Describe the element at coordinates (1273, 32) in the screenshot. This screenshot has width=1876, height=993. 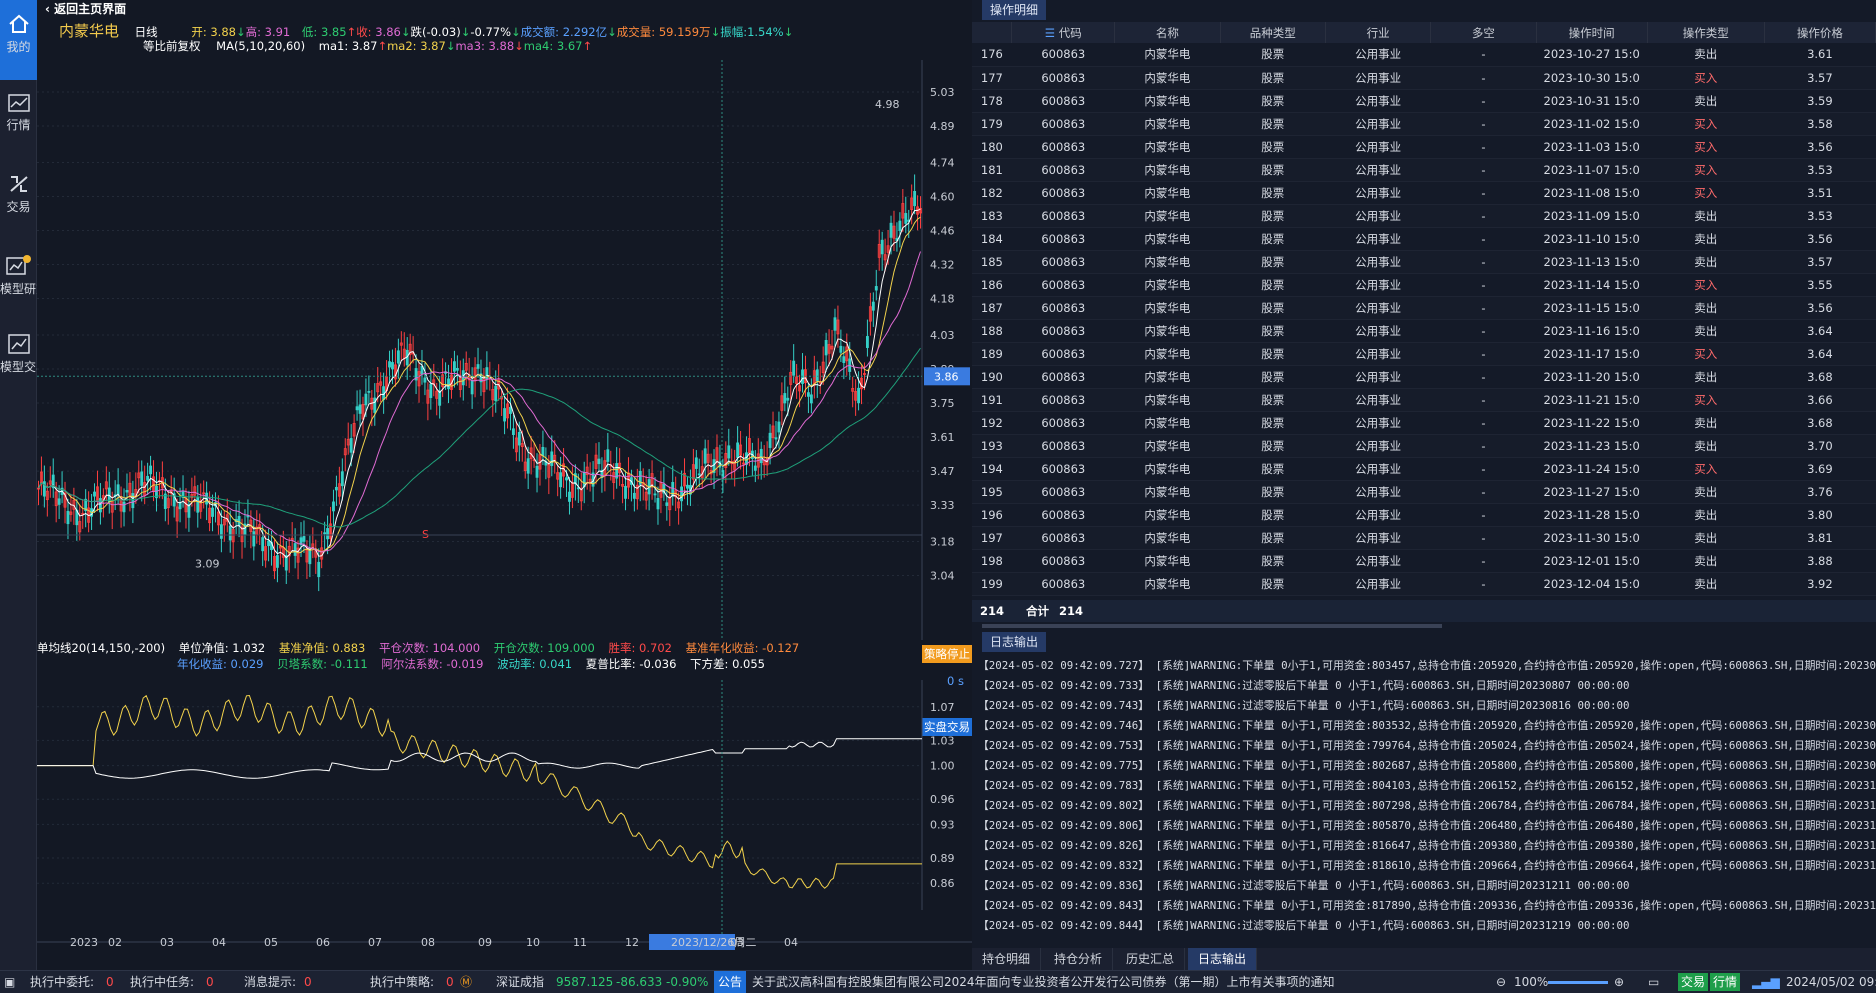
I see `column-header: 品种类型` at that location.